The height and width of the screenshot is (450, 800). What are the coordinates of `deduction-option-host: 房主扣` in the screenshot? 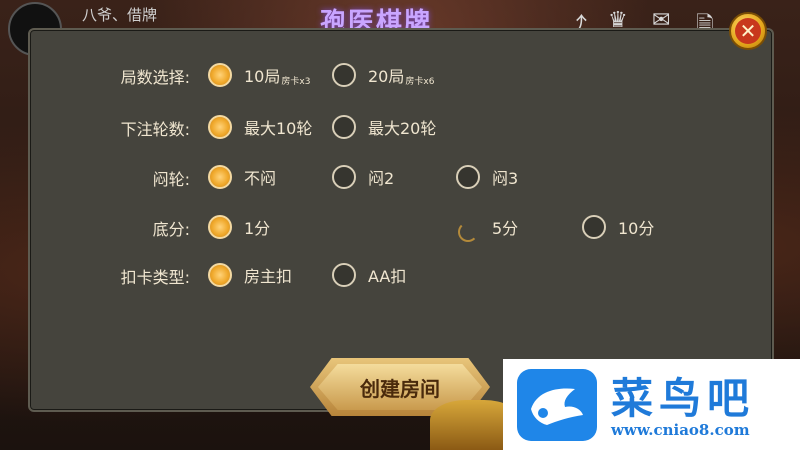 It's located at (250, 275).